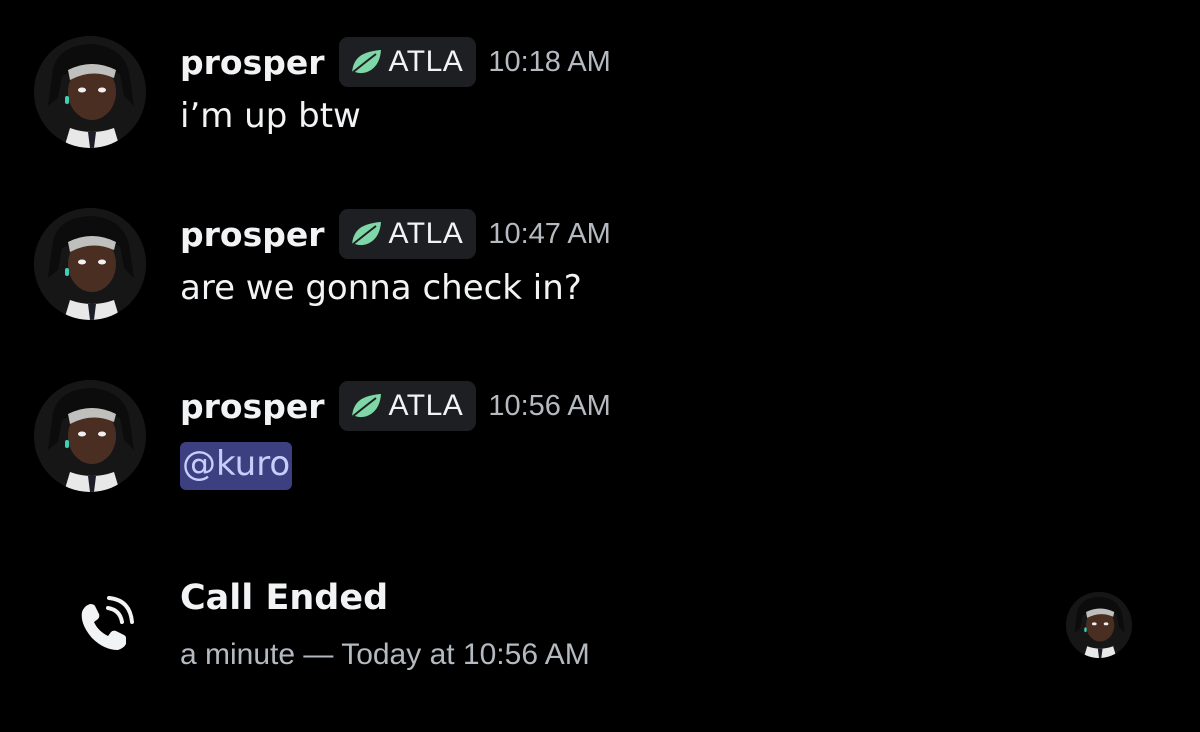 This screenshot has height=732, width=1200. I want to click on message-text: @kuro, so click(236, 466).